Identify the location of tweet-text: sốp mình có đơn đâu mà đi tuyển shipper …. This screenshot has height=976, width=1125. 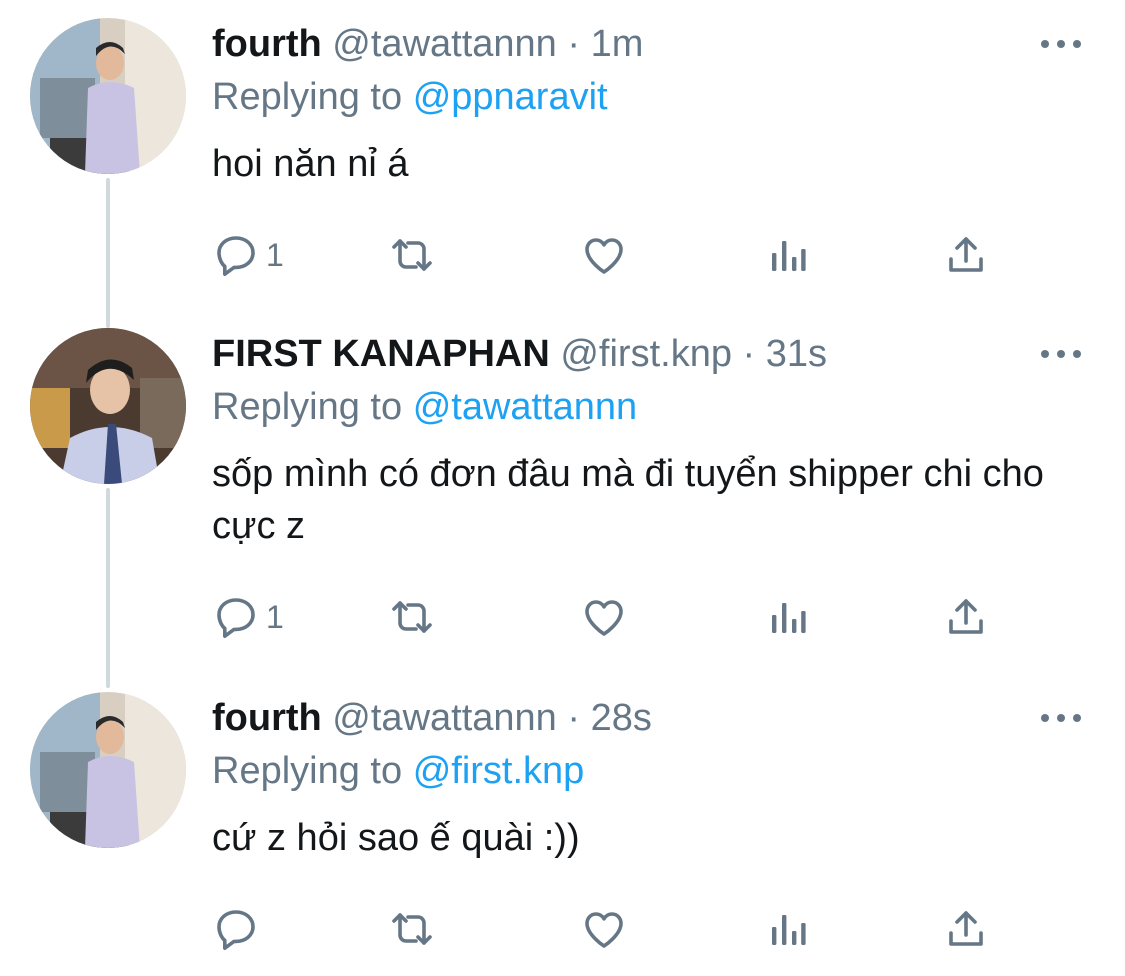
(628, 500).